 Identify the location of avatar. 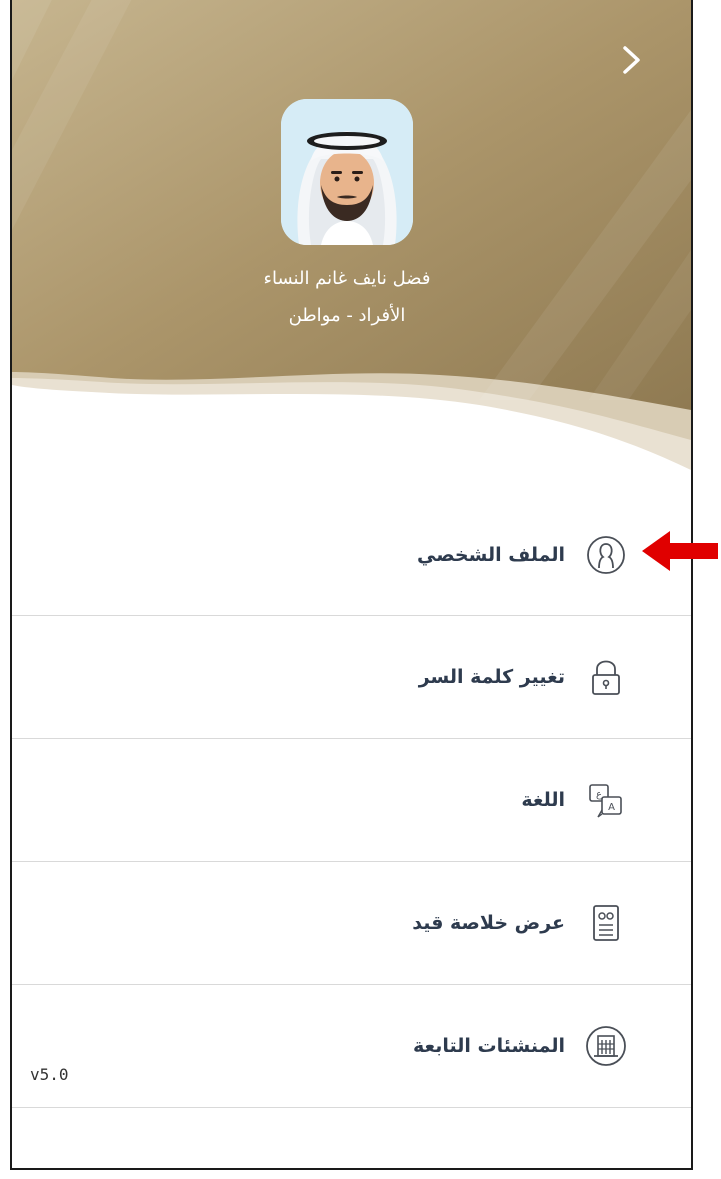
(347, 172).